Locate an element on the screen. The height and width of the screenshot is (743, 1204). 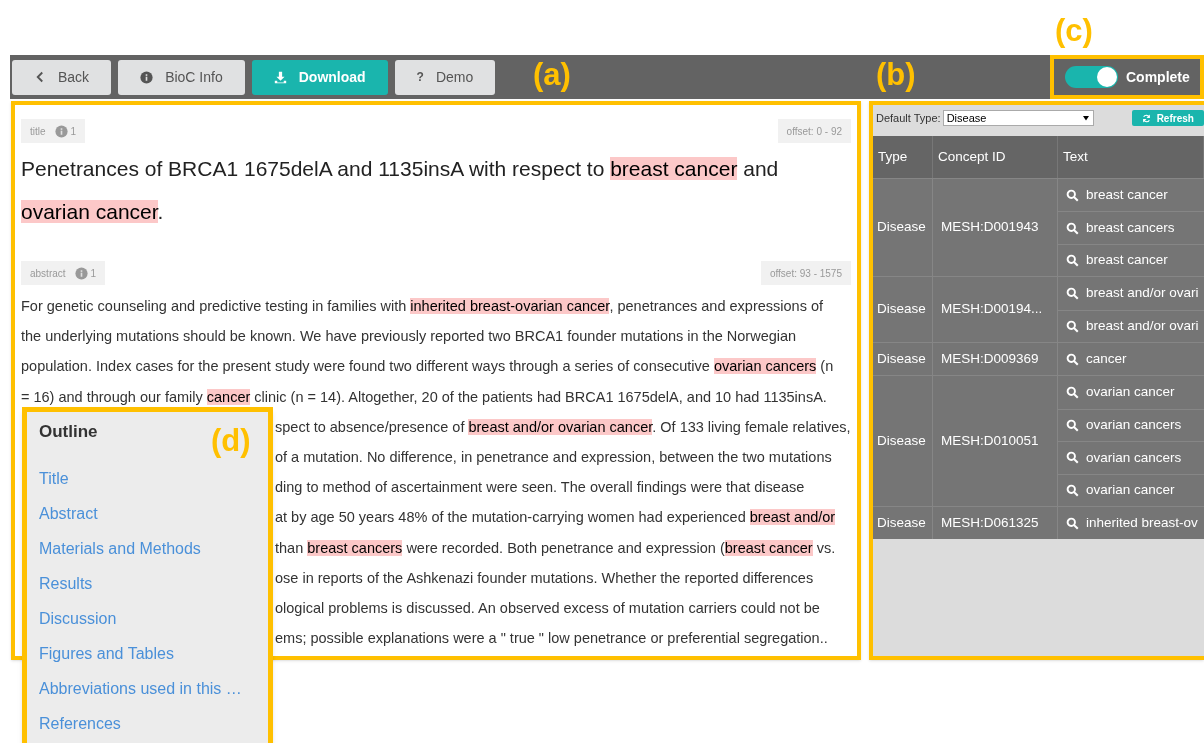
mention-link: cancer is located at coordinates (1131, 359).